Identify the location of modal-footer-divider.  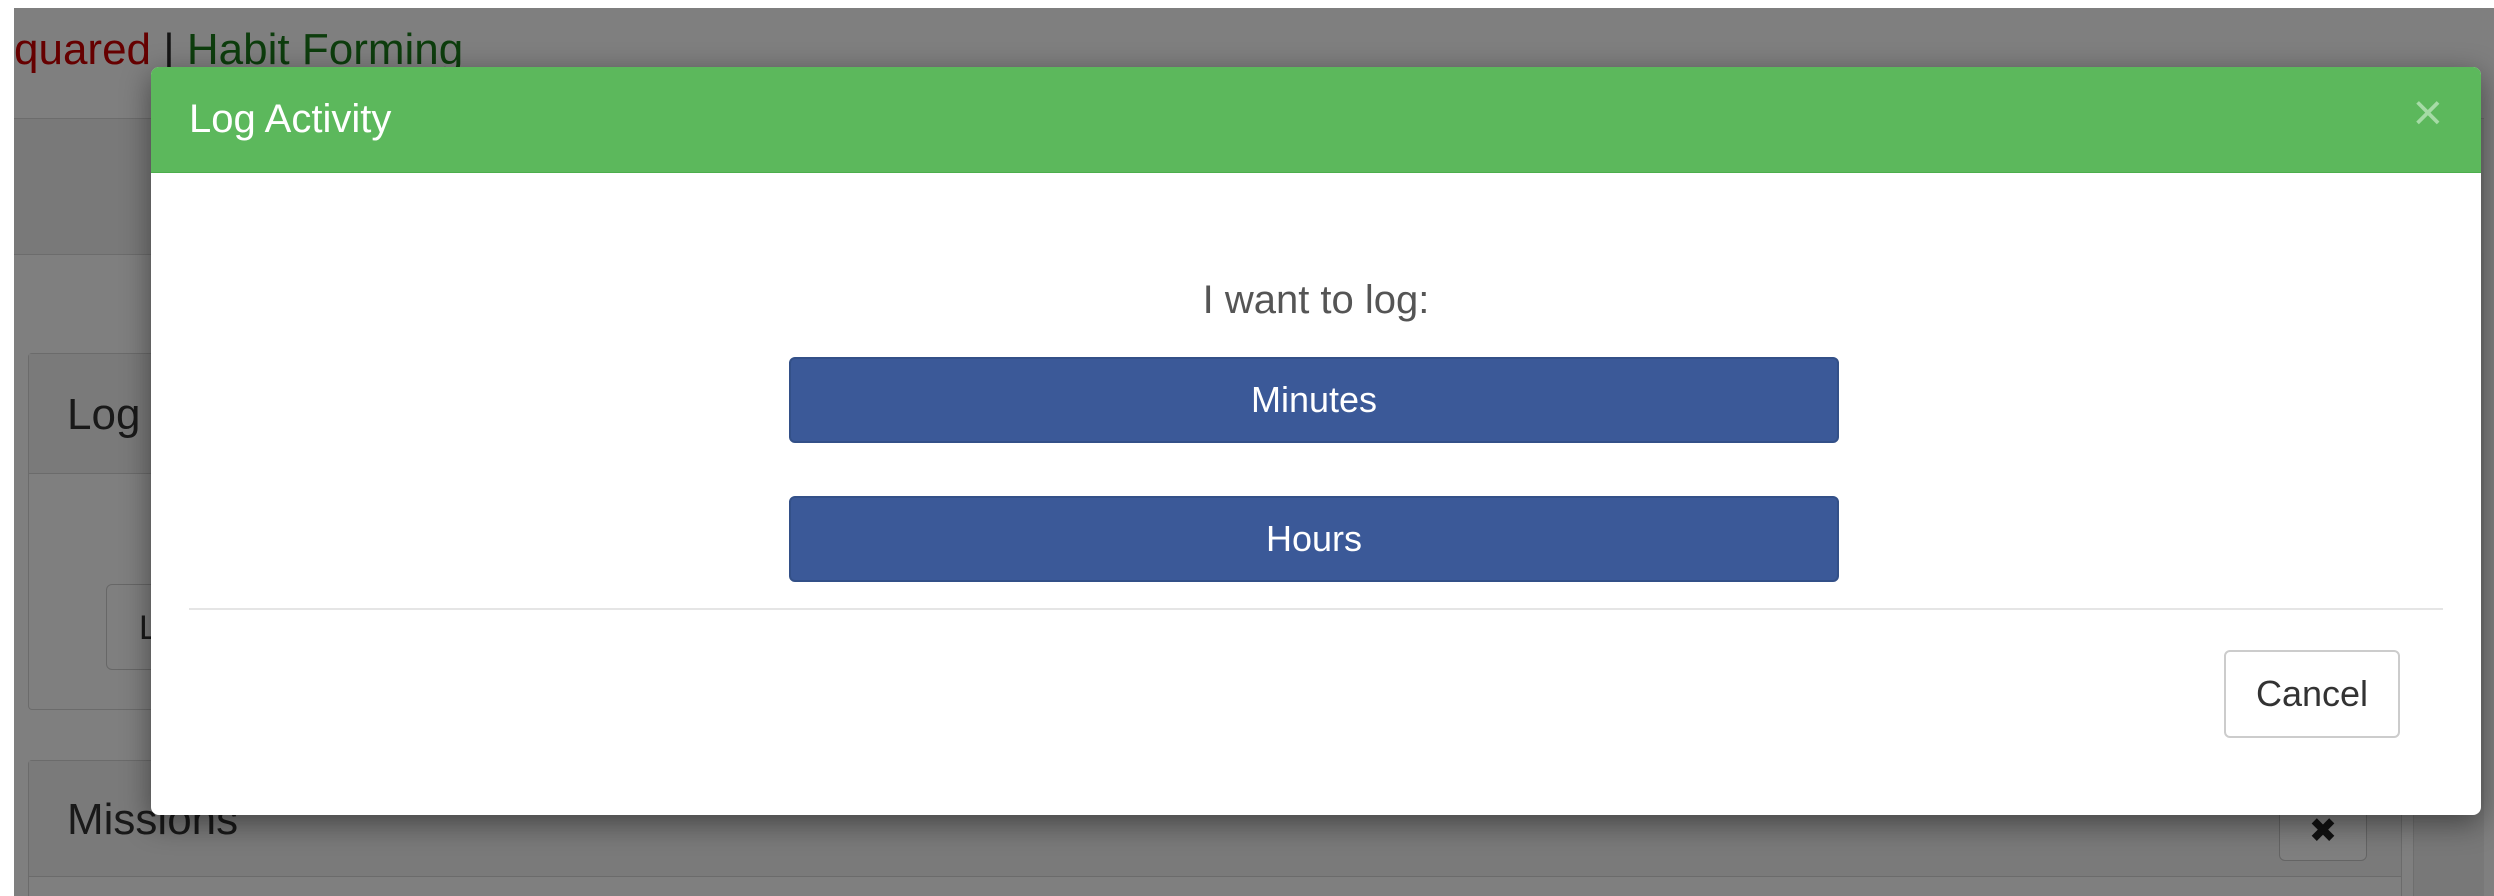
(1316, 609).